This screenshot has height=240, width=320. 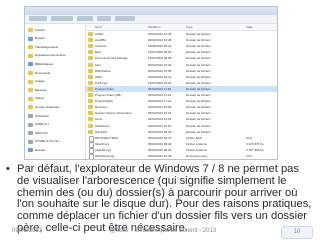 What do you see at coordinates (181, 65) in the screenshot?
I see `table-row: Intel 20/02/2012 16:40 Dossier de fichiers` at bounding box center [181, 65].